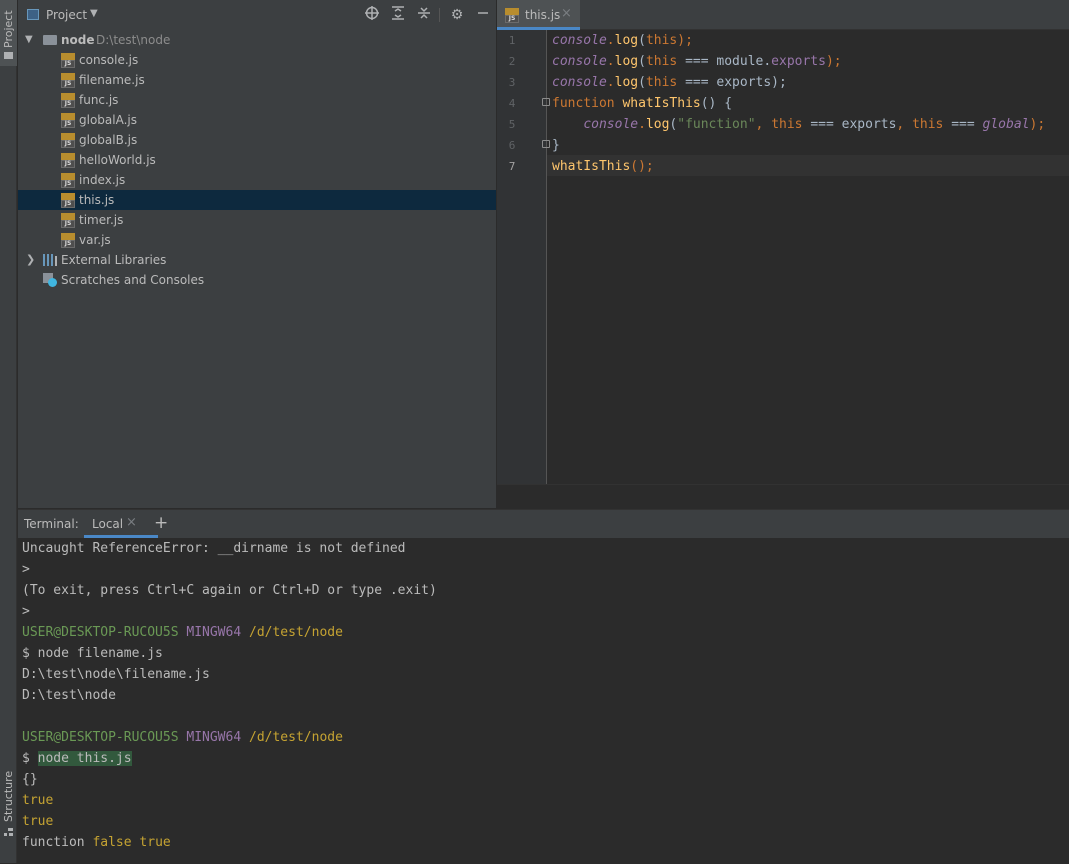 The image size is (1069, 864). I want to click on terminal-text: $ node filename.js, so click(92, 653).